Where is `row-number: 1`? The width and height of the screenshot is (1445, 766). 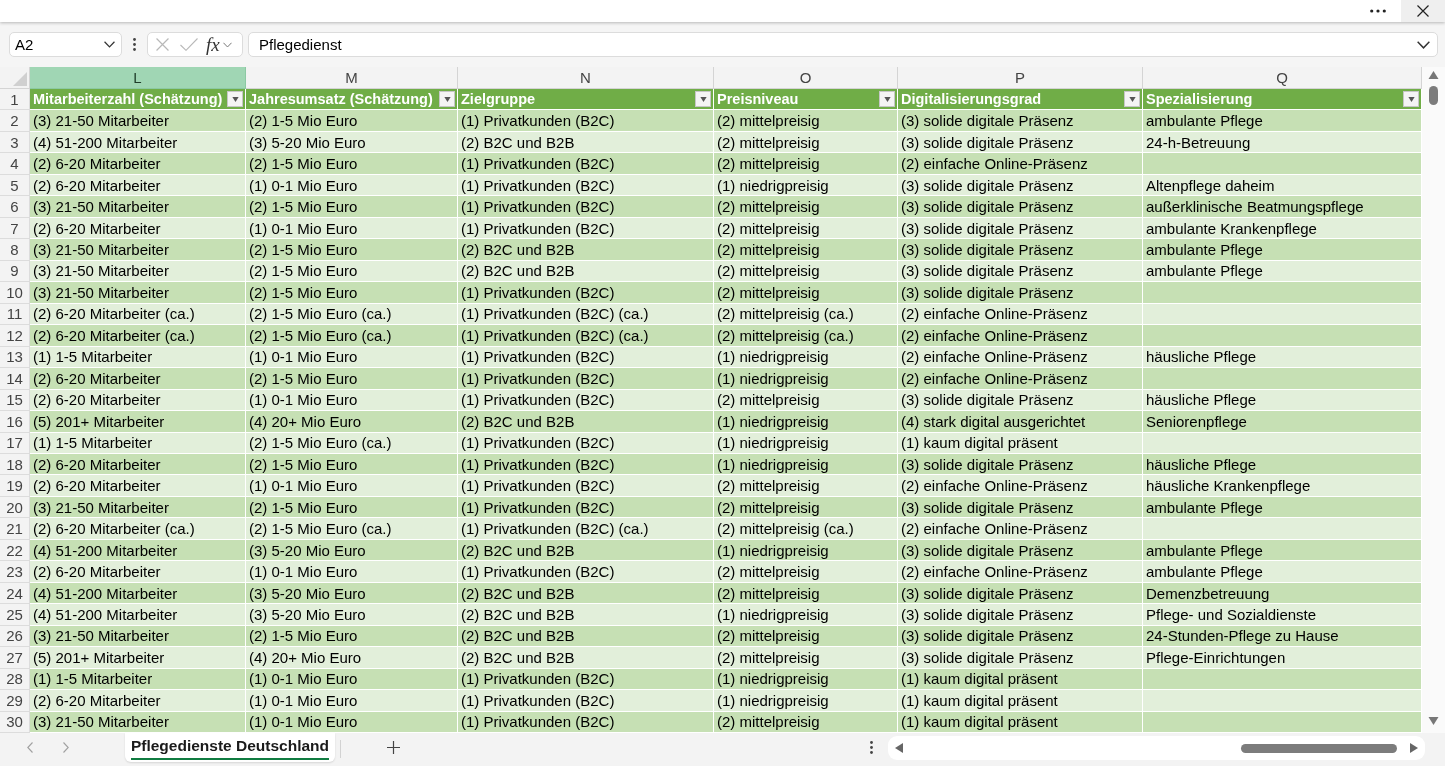
row-number: 1 is located at coordinates (15, 100).